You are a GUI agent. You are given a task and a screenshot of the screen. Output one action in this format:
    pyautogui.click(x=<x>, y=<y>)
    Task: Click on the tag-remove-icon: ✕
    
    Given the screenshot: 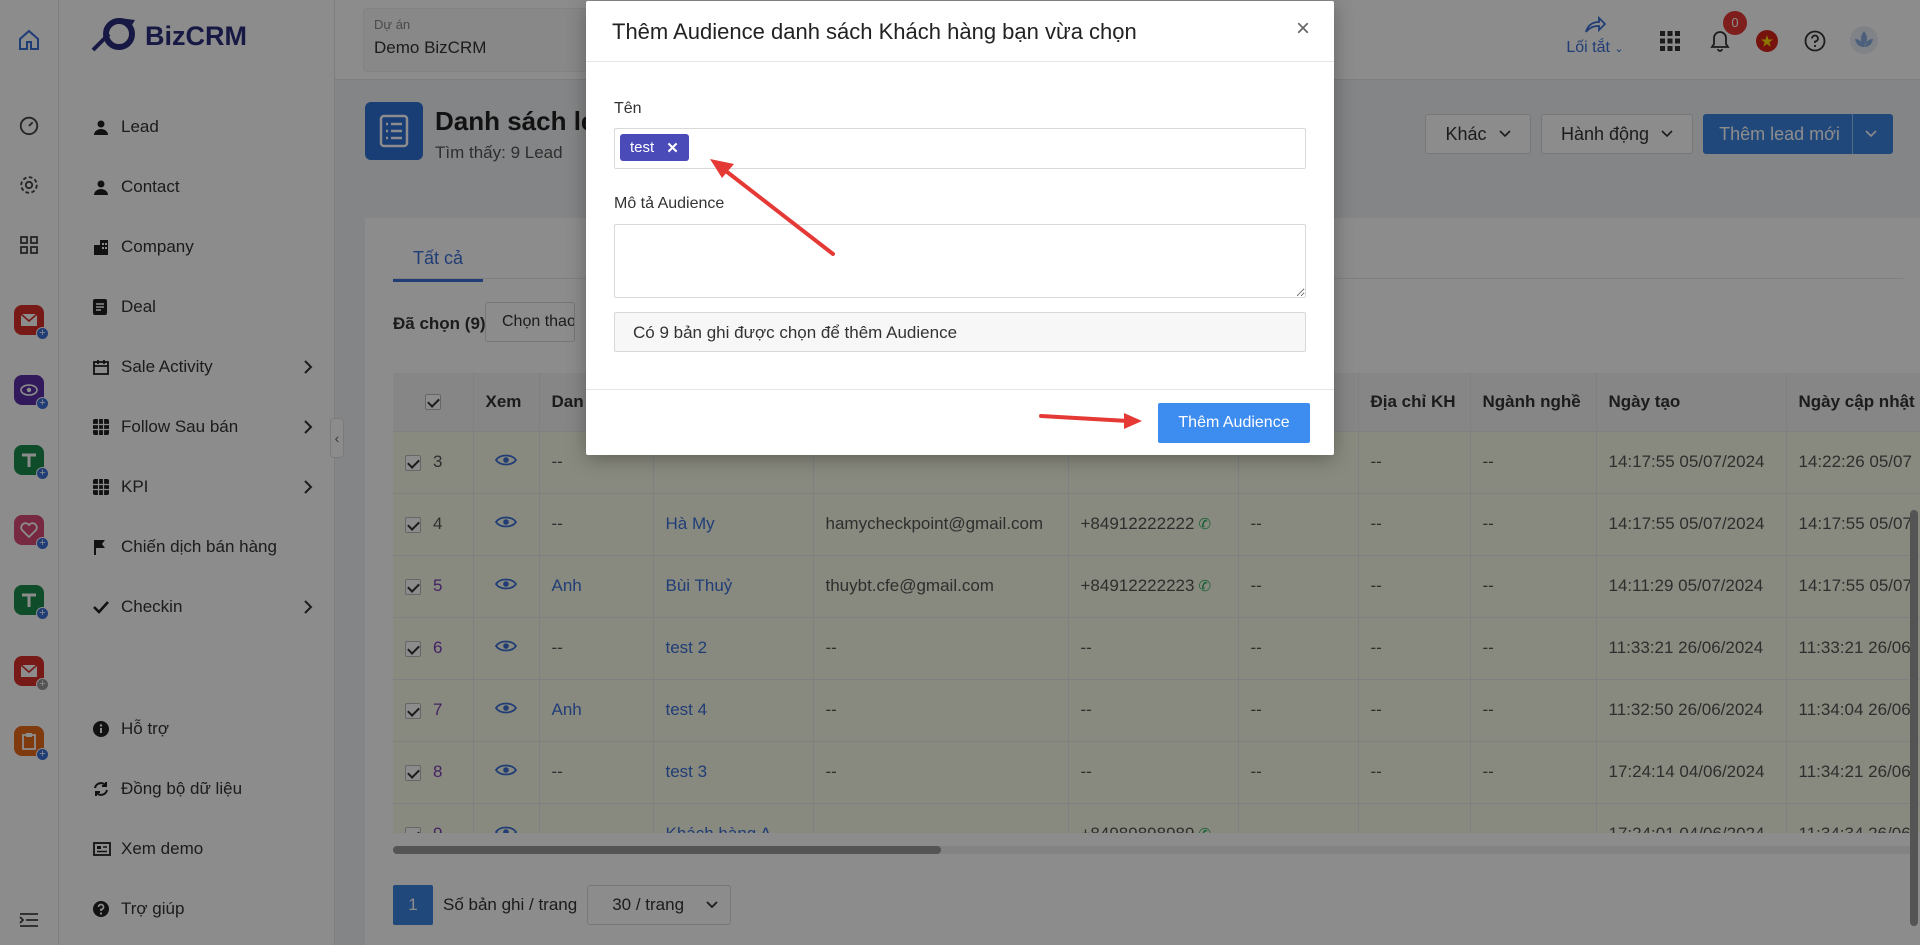 What is the action you would take?
    pyautogui.click(x=672, y=148)
    